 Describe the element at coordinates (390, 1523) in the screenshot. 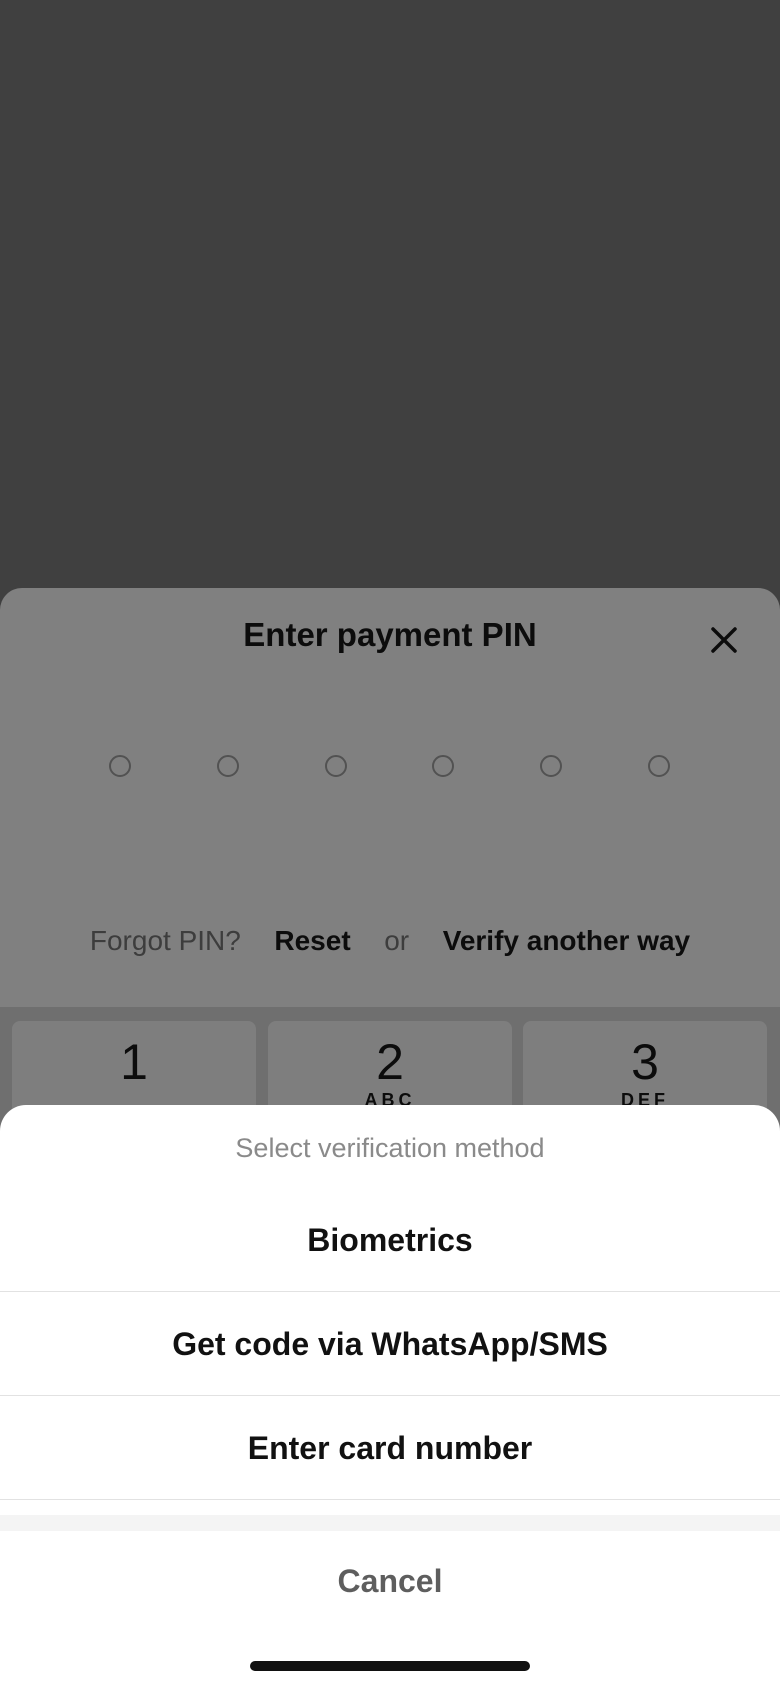

I see `cancel-separator` at that location.